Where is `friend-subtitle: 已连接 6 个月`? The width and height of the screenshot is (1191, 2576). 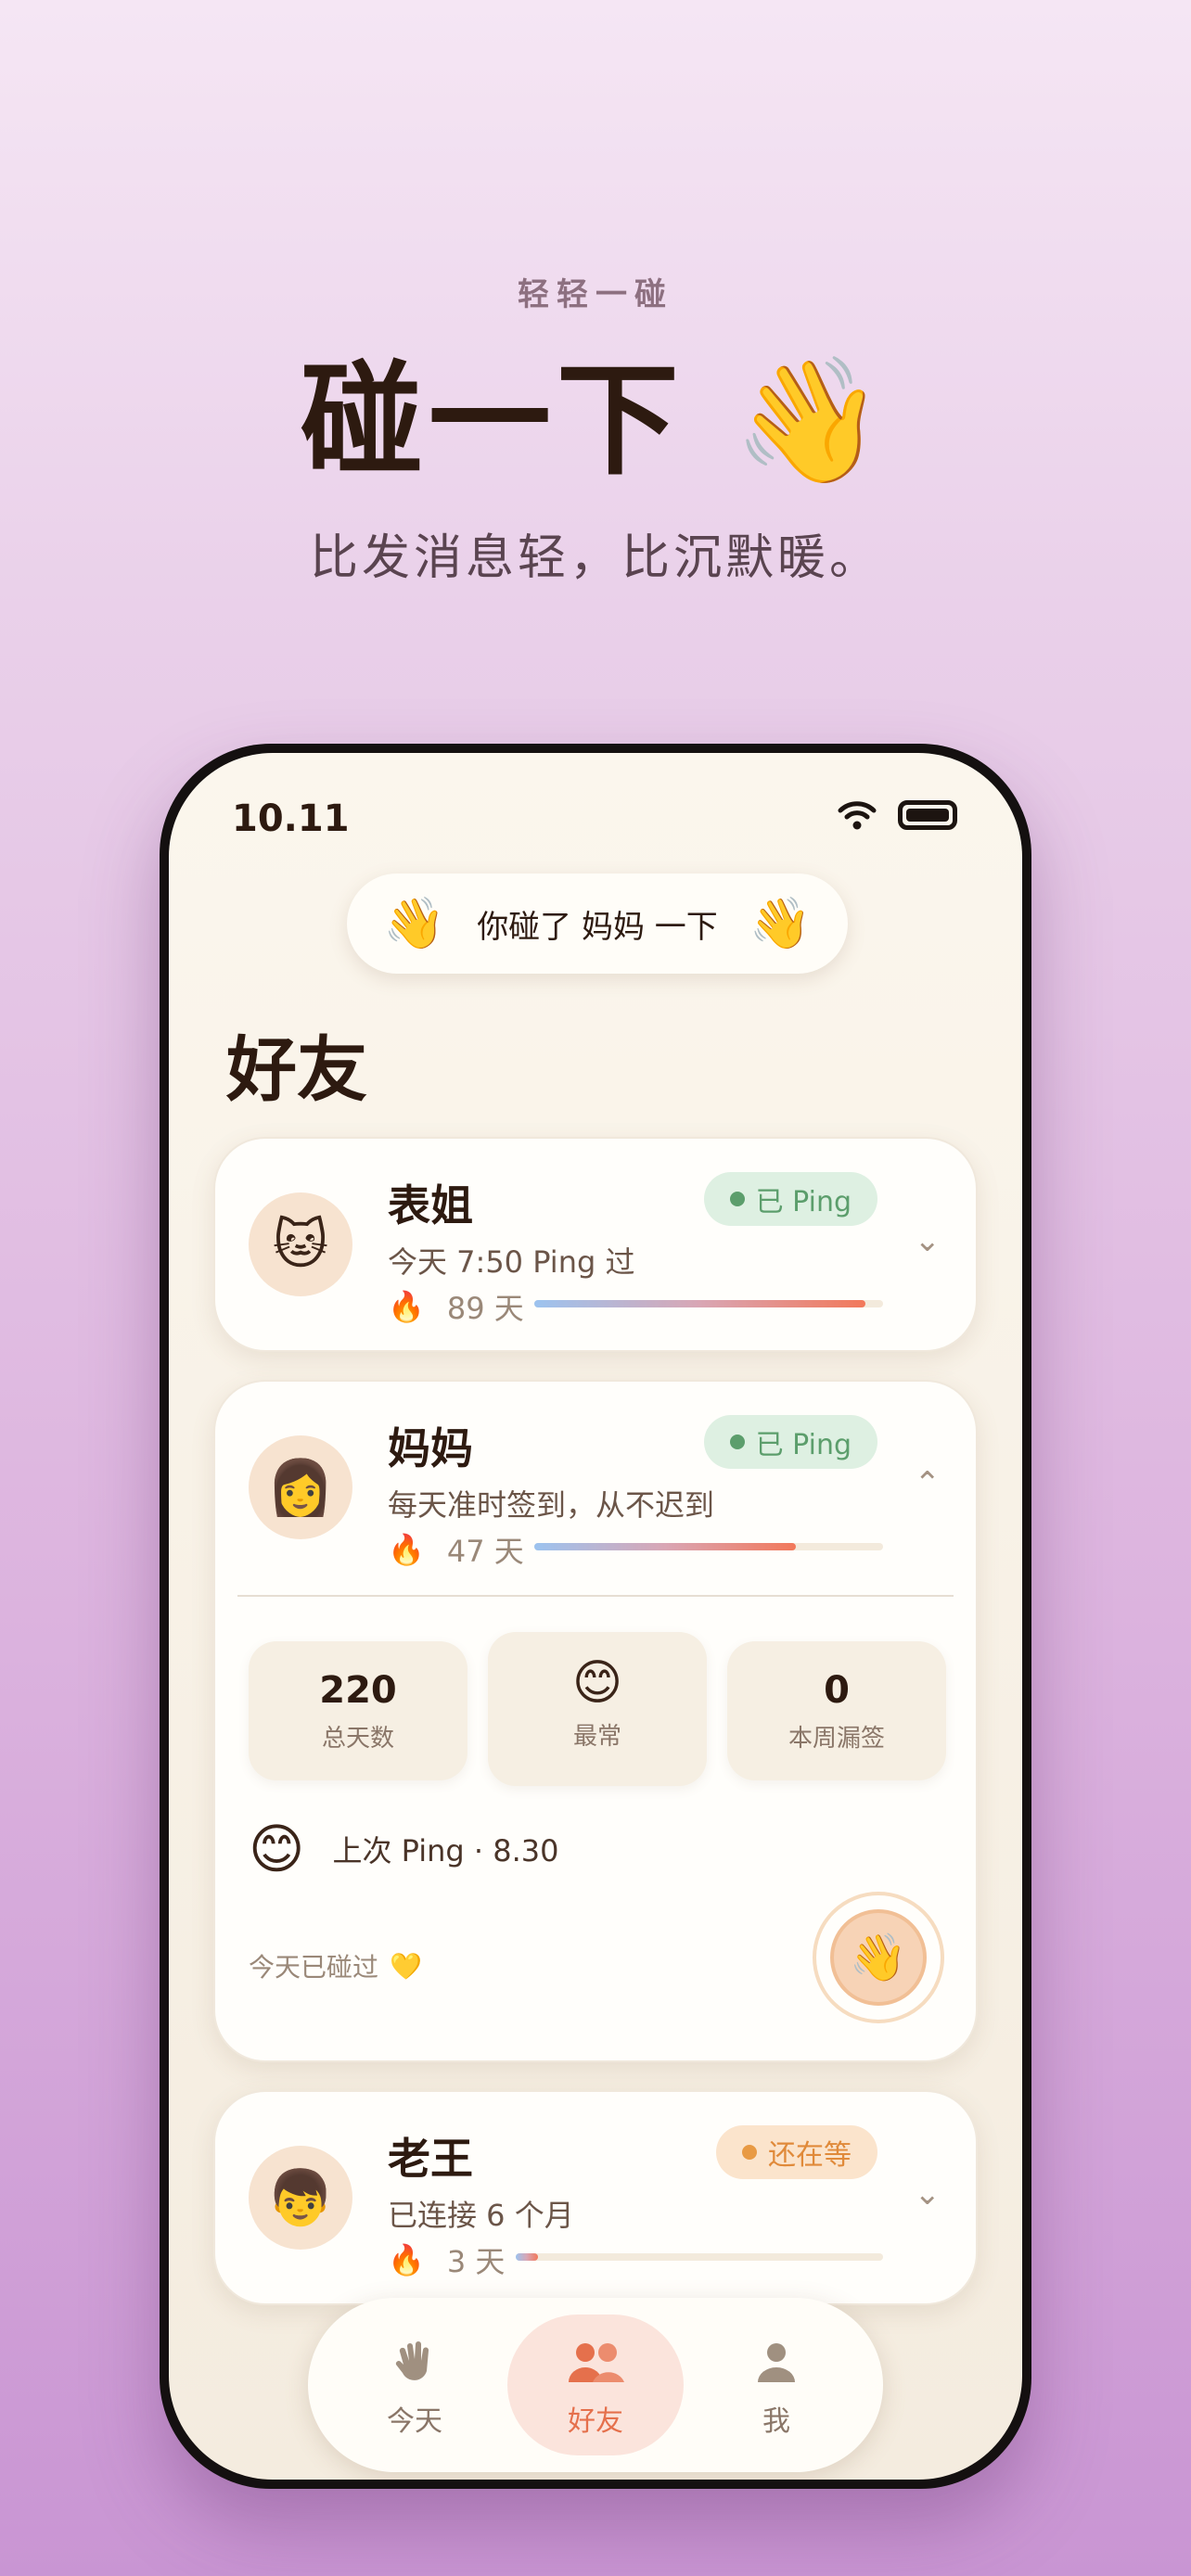 friend-subtitle: 已连接 6 个月 is located at coordinates (481, 2216).